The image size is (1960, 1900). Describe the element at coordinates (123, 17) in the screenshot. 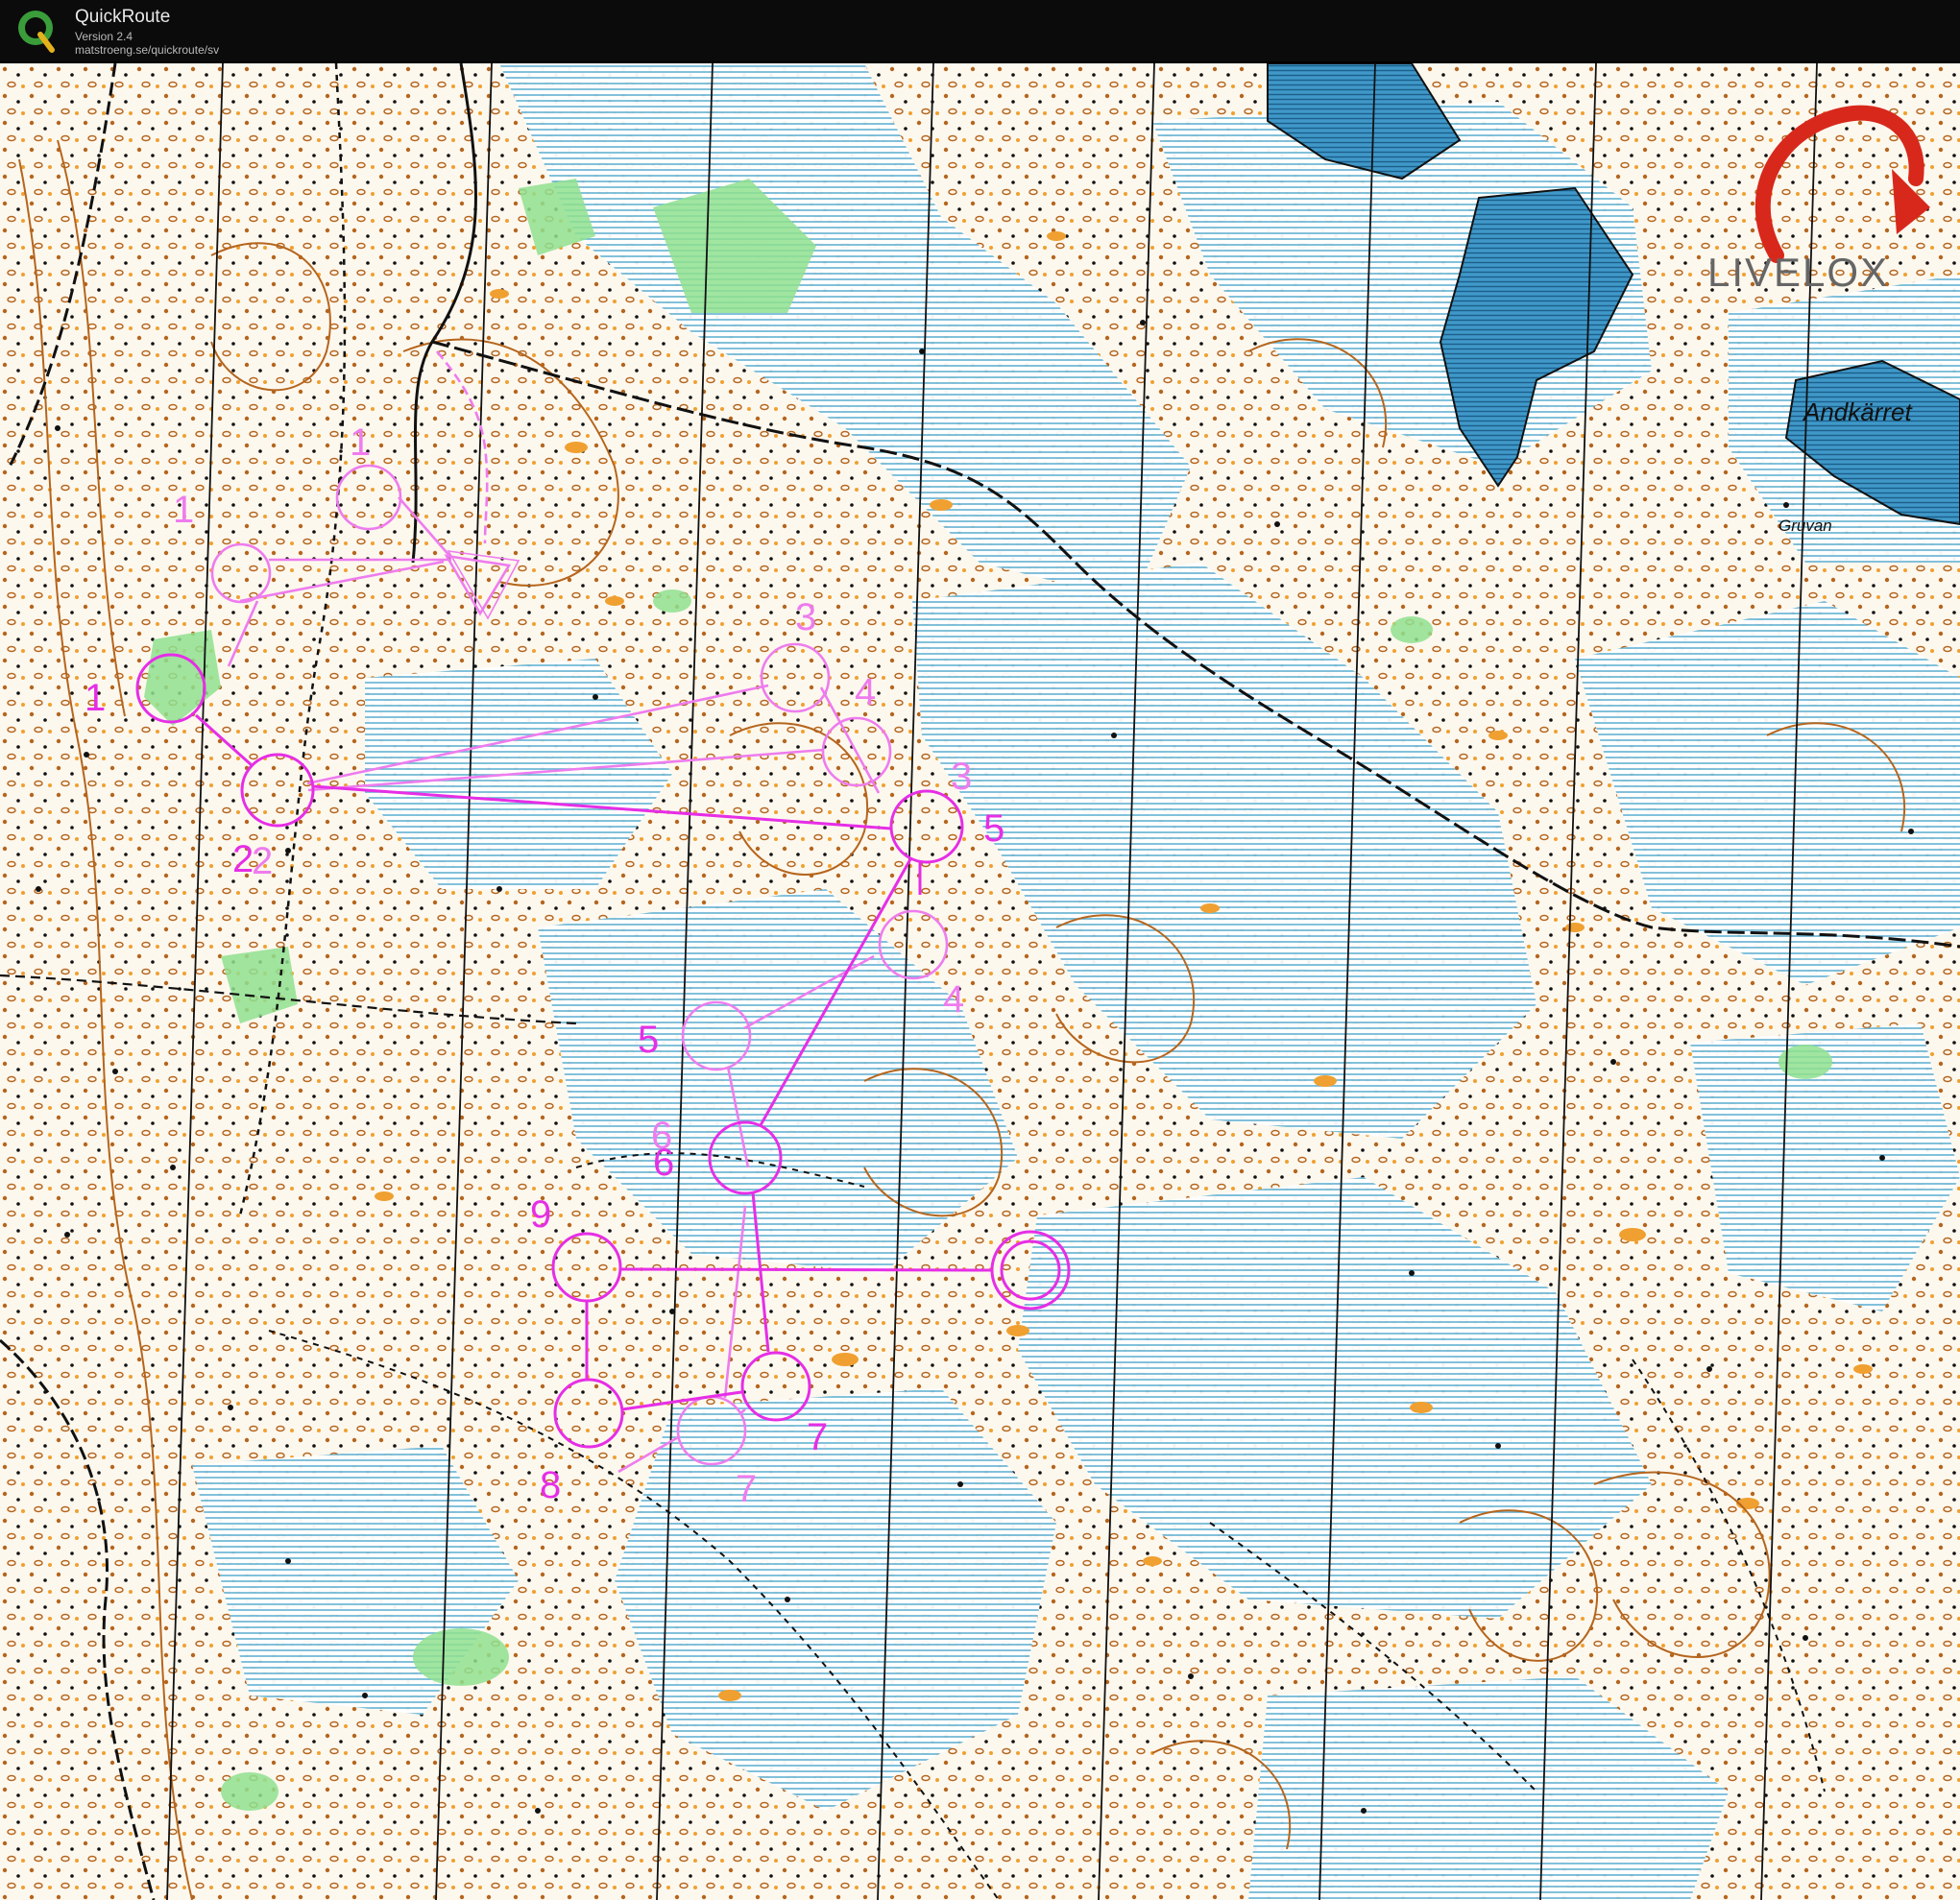

I see `app-title: QuickRoute` at that location.